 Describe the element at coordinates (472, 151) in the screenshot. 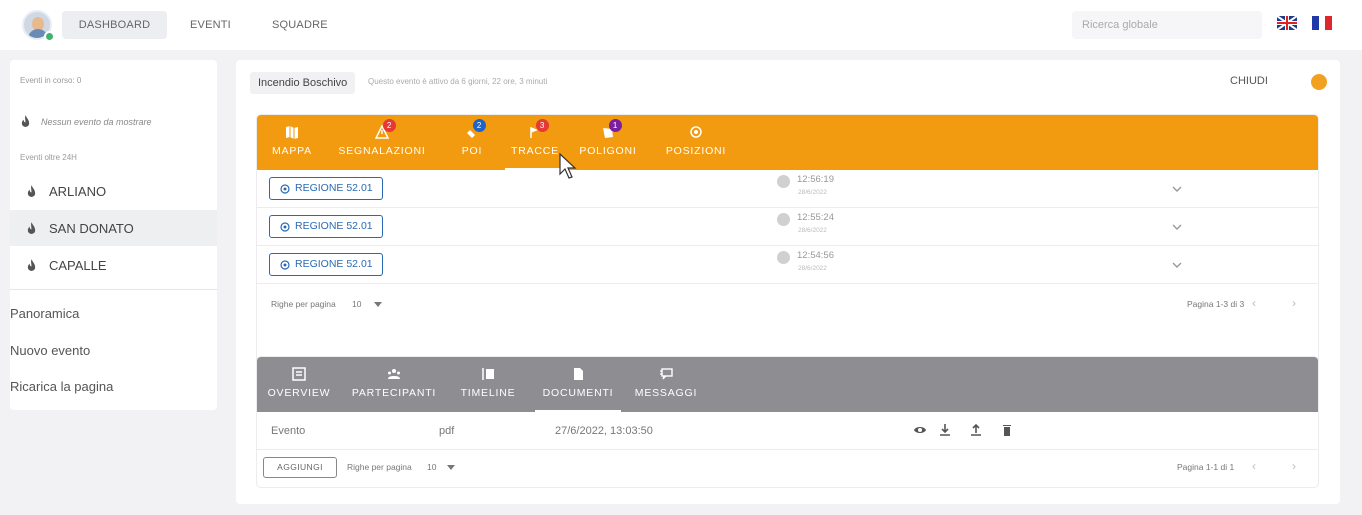

I see `tab-label: POI` at that location.